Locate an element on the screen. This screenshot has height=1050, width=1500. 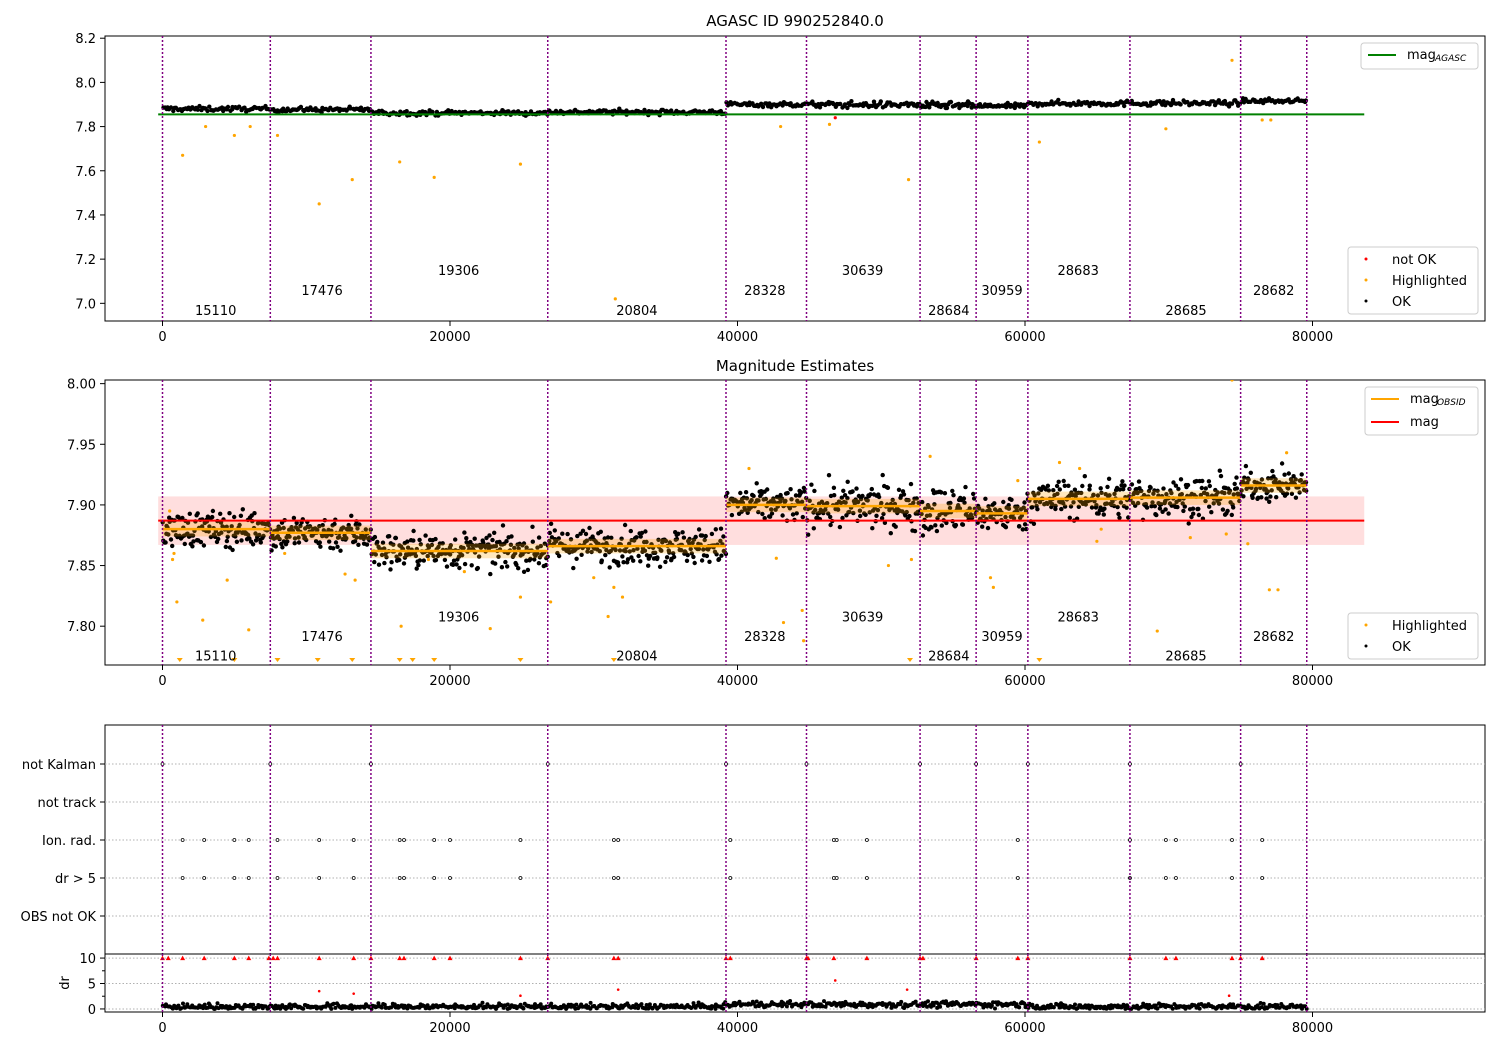
y-tick-label: 0 is located at coordinates (92, 1010).